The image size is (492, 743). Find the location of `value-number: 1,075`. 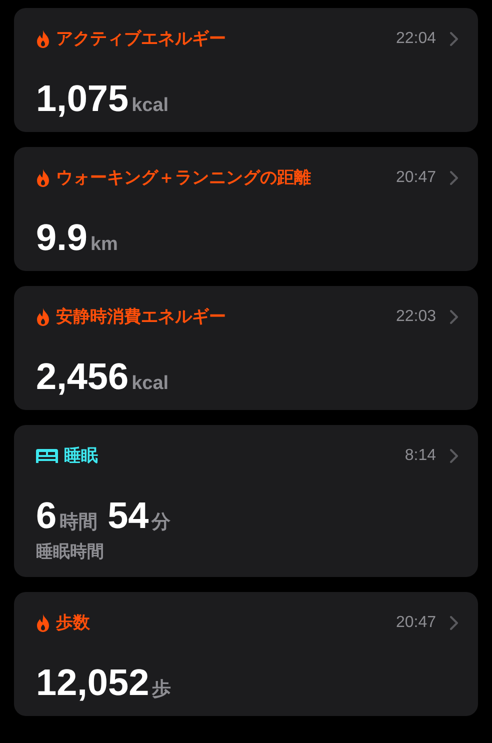

value-number: 1,075 is located at coordinates (82, 98).